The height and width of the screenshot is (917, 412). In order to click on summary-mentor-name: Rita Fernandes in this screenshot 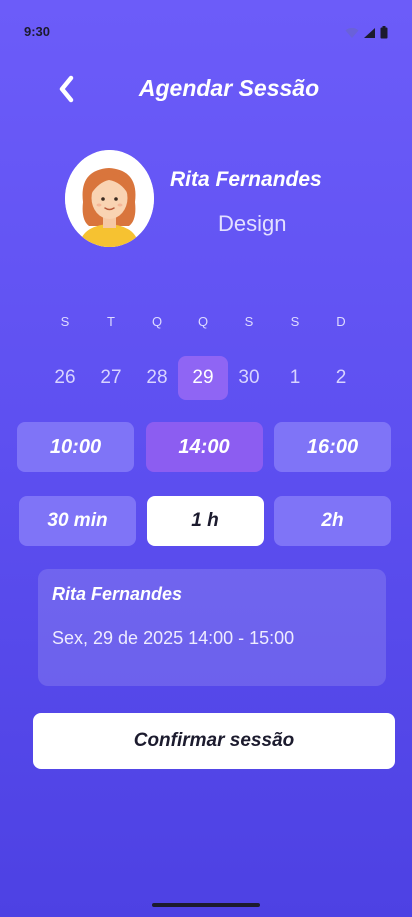, I will do `click(117, 594)`.